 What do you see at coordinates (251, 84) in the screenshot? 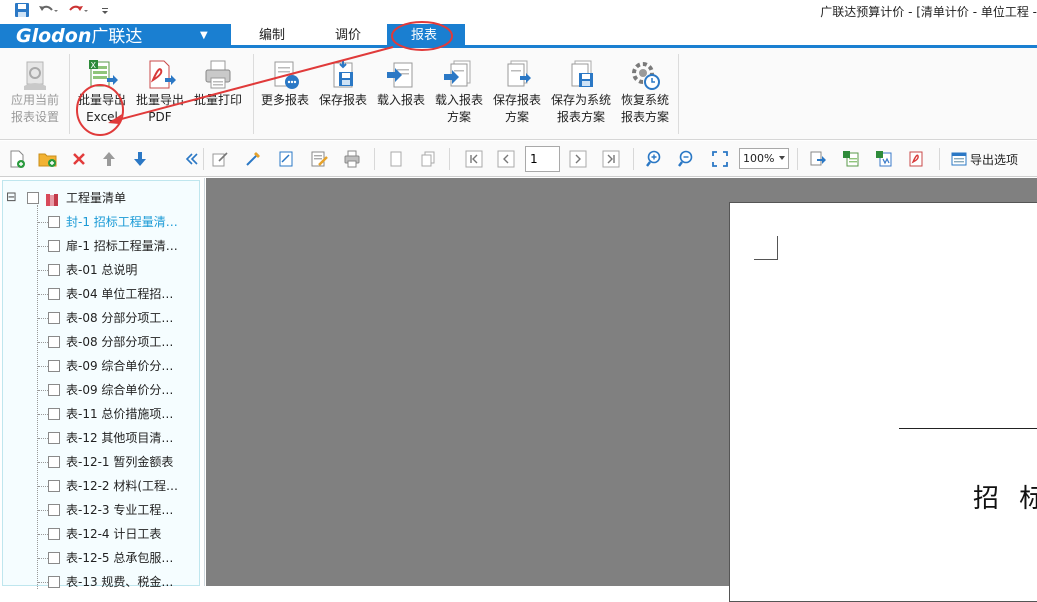
I see `annotation-arrow` at bounding box center [251, 84].